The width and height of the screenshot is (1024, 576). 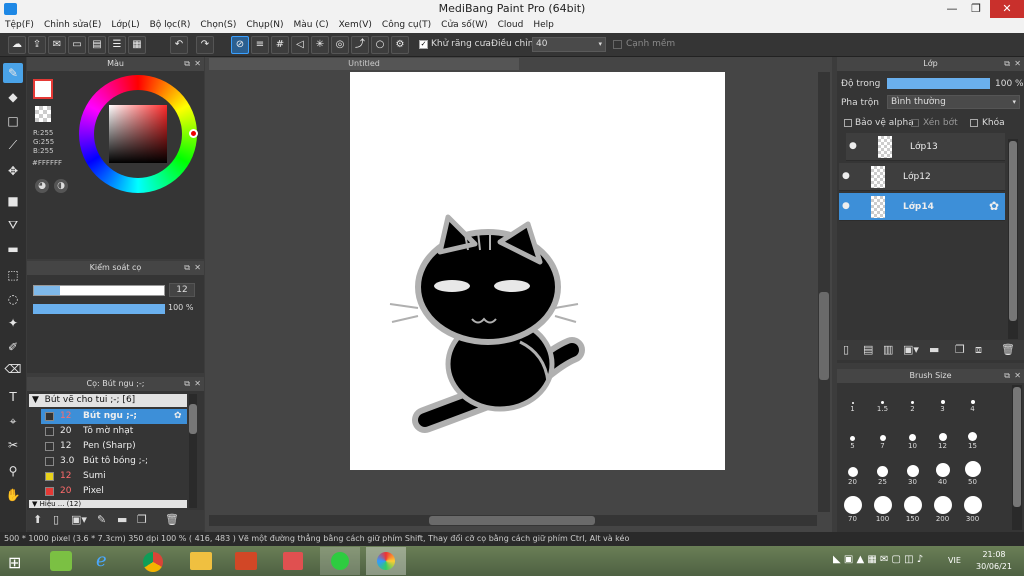 I want to click on cloud-download-icon: ⬆, so click(x=37, y=519).